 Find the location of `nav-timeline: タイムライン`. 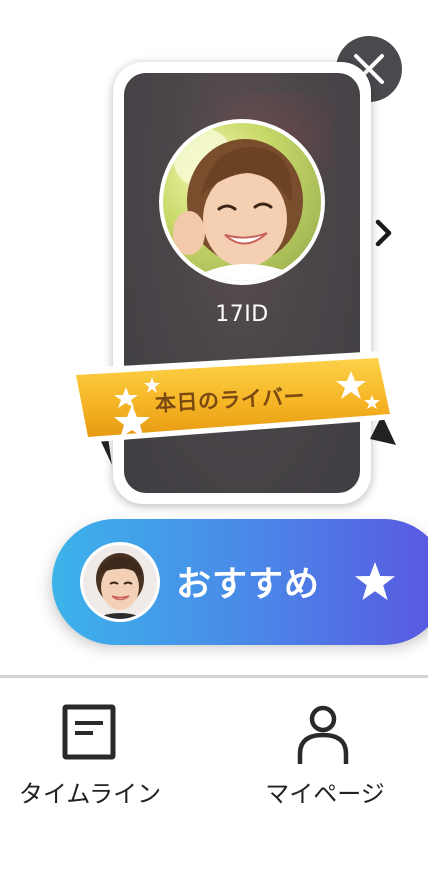

nav-timeline: タイムライン is located at coordinates (90, 760).